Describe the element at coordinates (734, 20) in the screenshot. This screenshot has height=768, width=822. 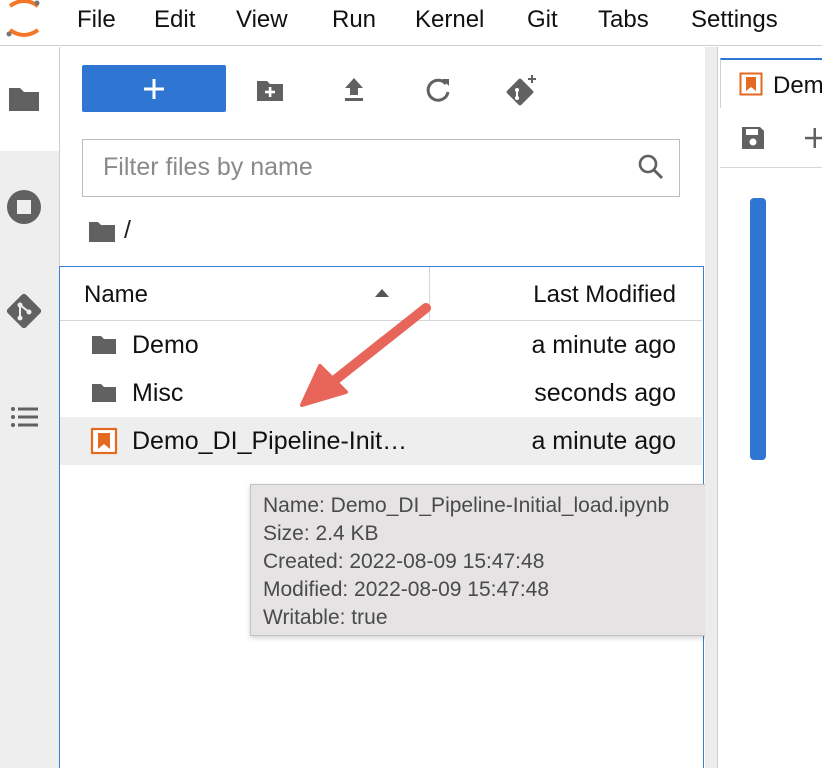
I see `menu-settings: Settings` at that location.